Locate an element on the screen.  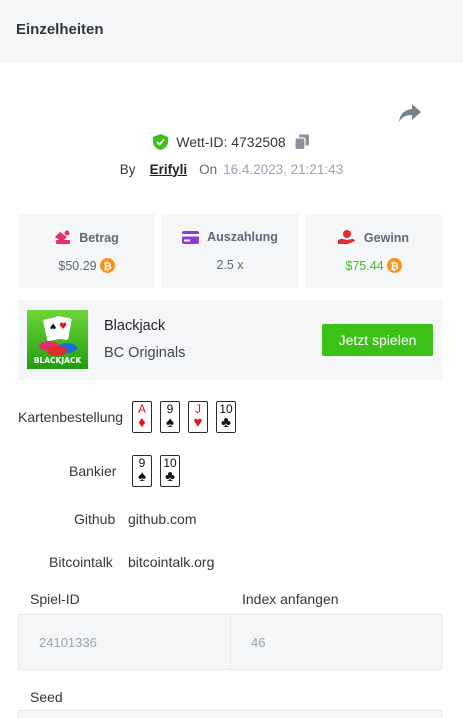
start-index-value: 46 is located at coordinates (258, 642).